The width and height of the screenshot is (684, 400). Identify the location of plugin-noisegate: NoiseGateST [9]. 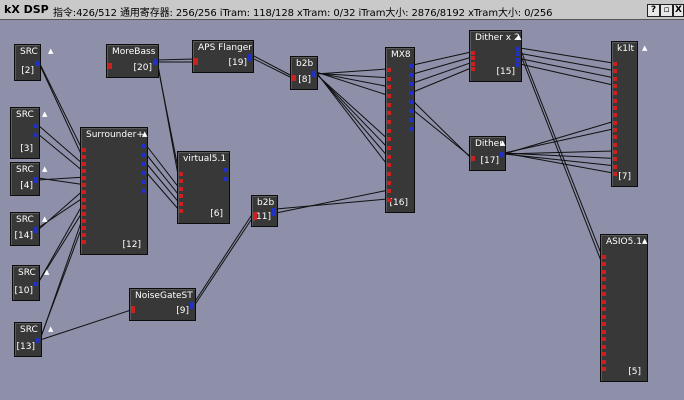
(162, 304).